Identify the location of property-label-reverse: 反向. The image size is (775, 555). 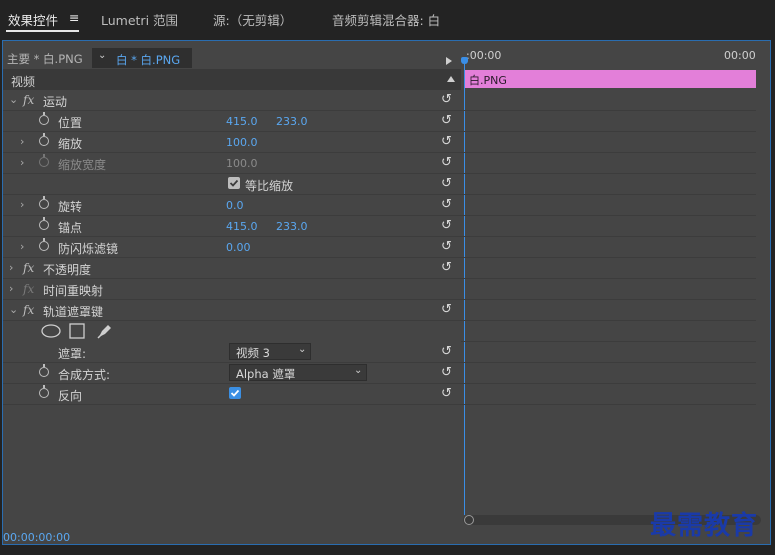
(70, 396).